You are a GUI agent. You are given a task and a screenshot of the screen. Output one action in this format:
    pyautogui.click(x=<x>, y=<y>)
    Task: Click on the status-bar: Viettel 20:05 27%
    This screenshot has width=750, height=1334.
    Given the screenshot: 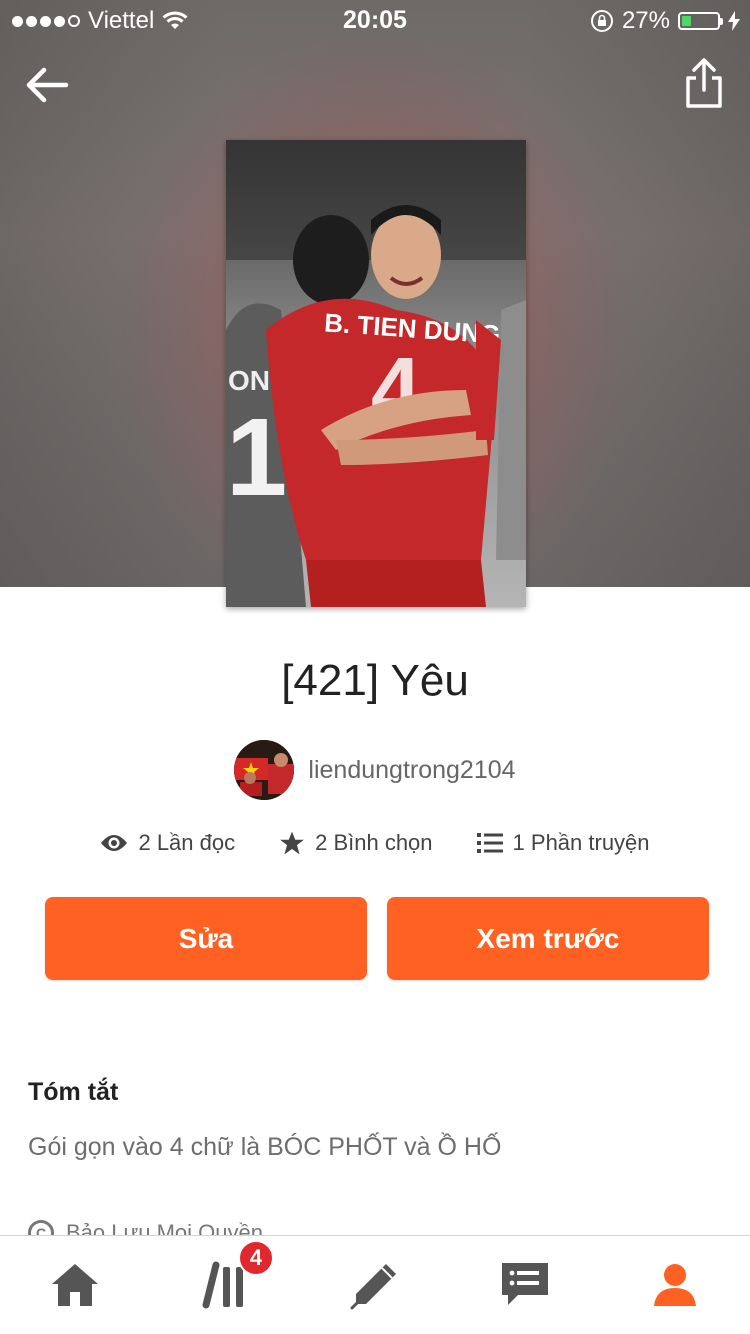 What is the action you would take?
    pyautogui.click(x=375, y=20)
    